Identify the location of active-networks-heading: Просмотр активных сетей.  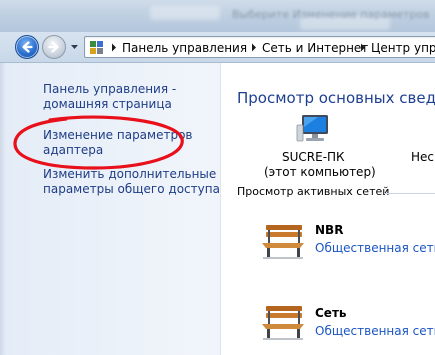
(313, 191).